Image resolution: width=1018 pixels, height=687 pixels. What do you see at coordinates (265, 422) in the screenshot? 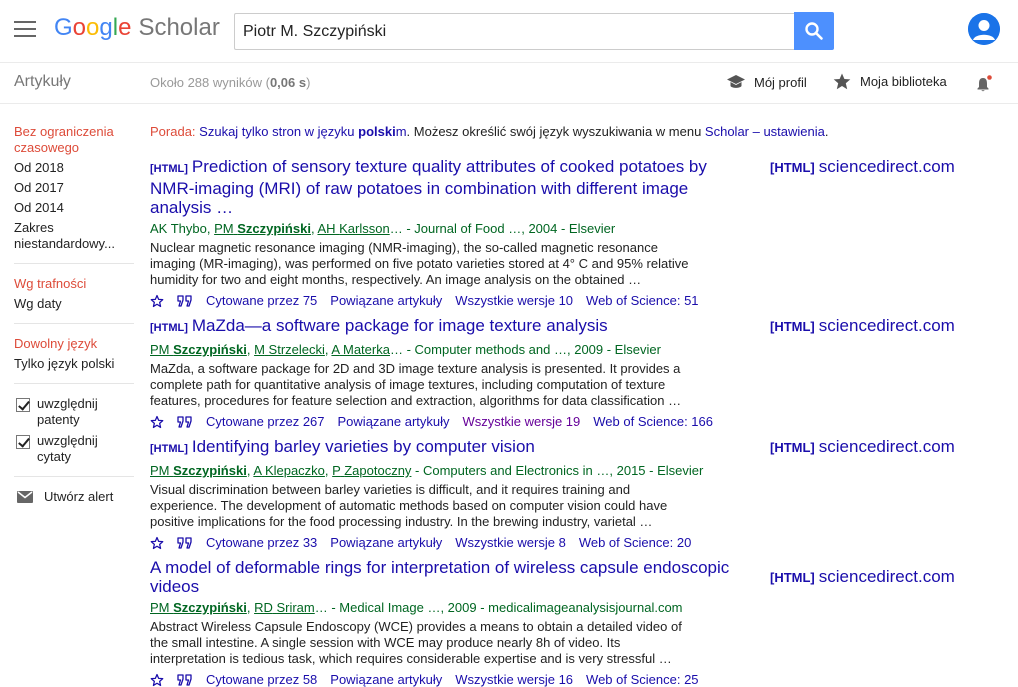
I see `cited-by-link: Cytowane przez 267` at bounding box center [265, 422].